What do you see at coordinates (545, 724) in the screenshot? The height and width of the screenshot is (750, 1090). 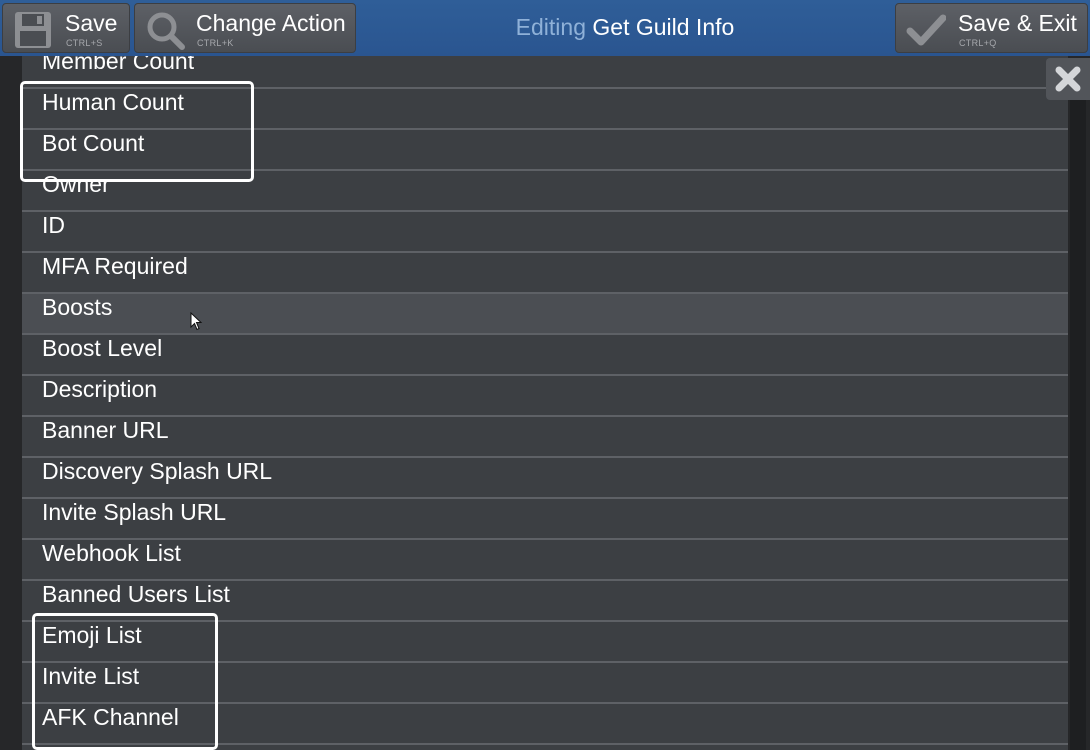 I see `list-item-afk-channel: AFK Channel` at bounding box center [545, 724].